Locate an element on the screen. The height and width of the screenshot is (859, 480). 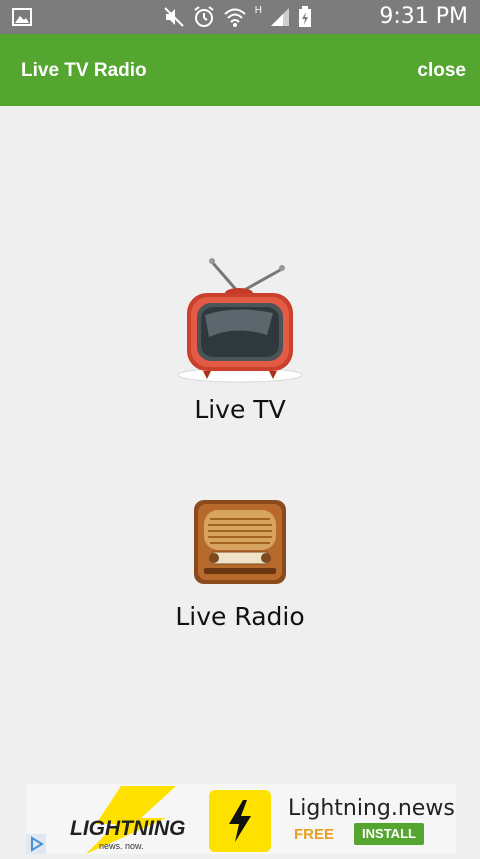
status-bar: H 9:31 PM is located at coordinates (240, 17).